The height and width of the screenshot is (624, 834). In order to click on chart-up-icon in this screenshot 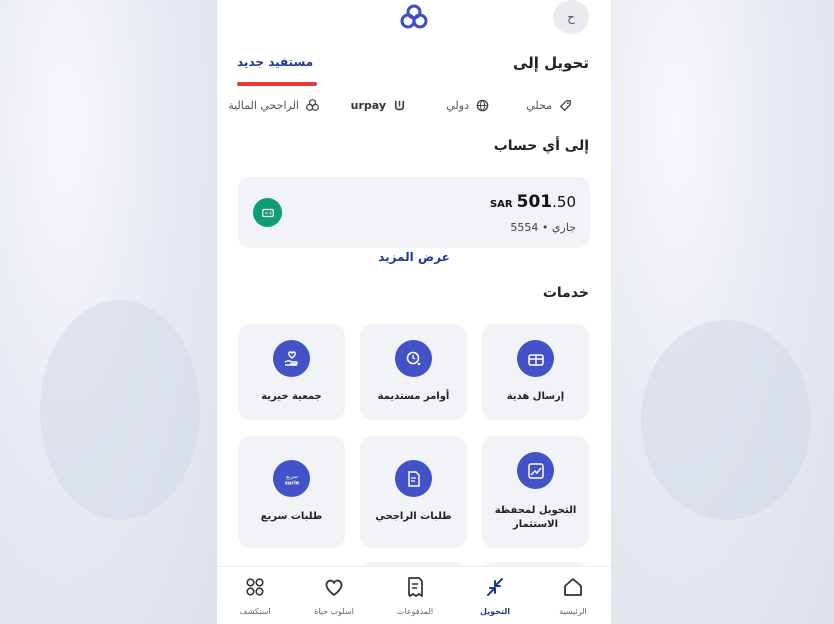, I will do `click(535, 470)`.